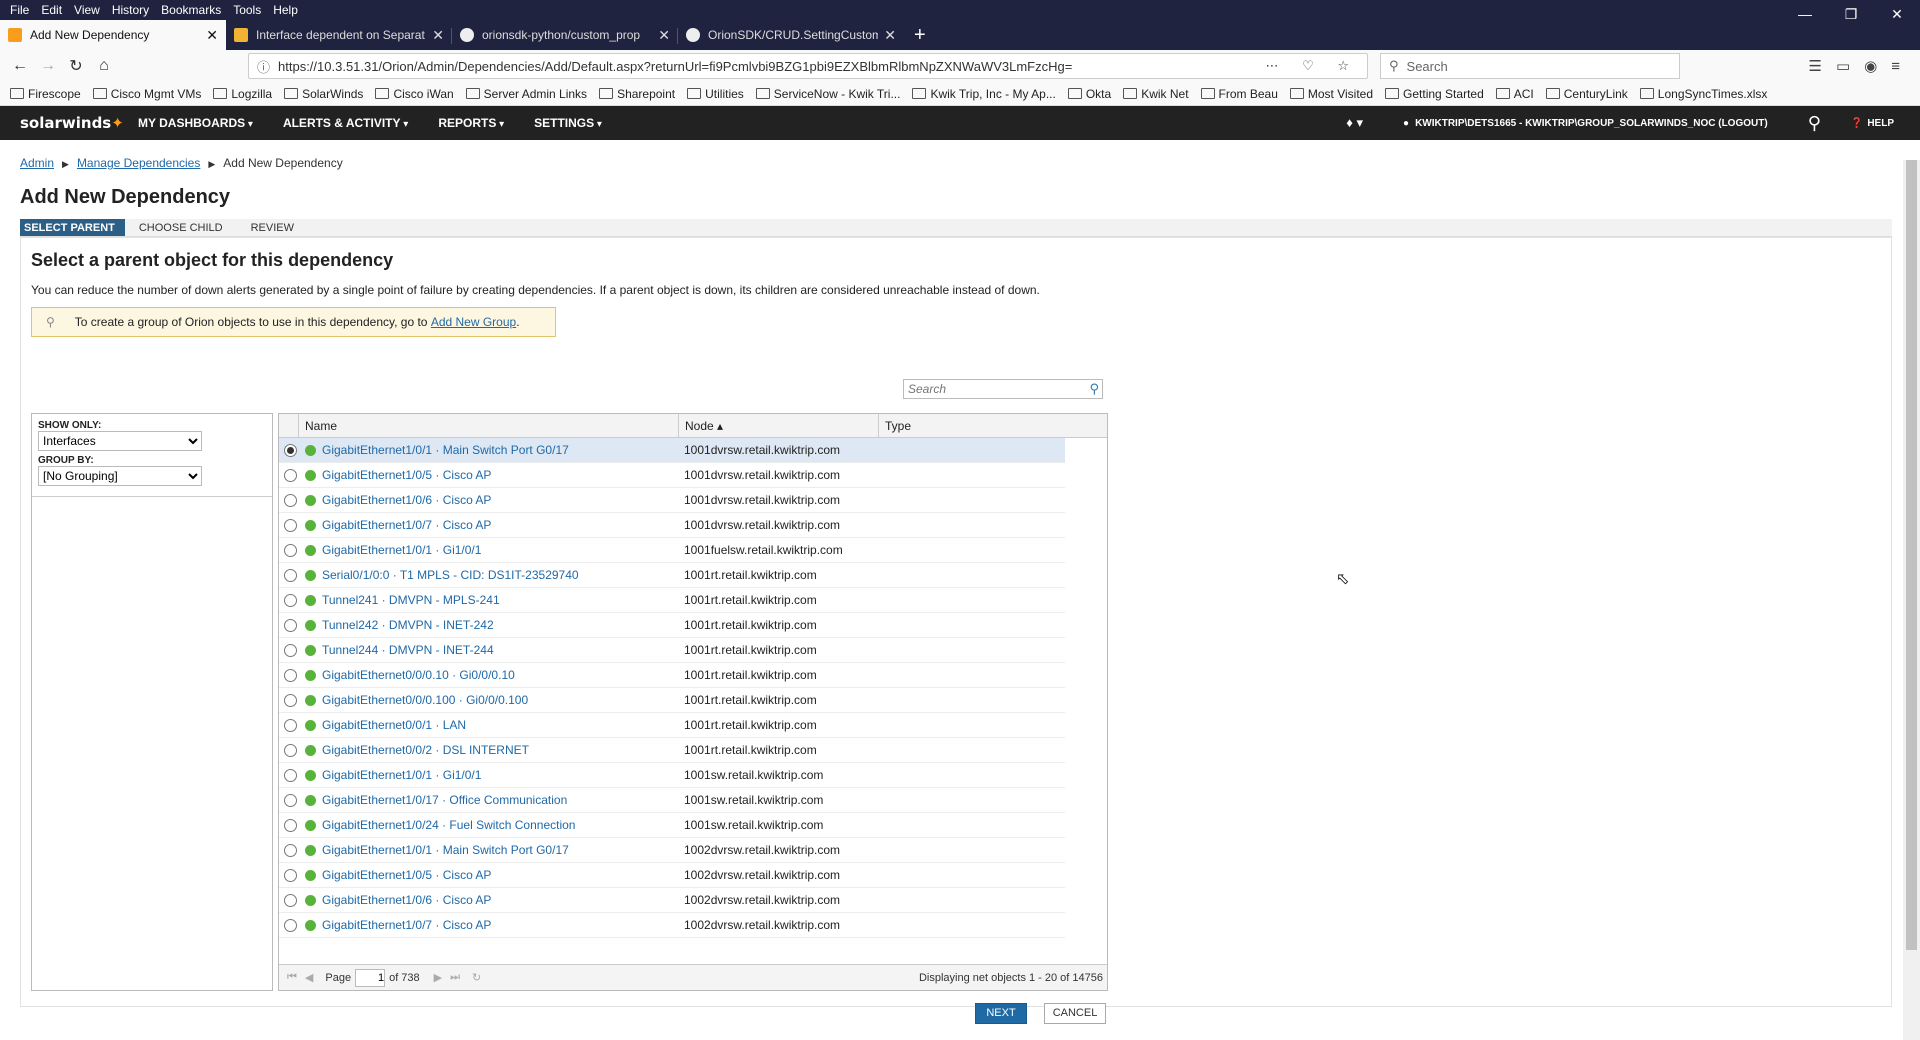 Image resolution: width=1920 pixels, height=1040 pixels. Describe the element at coordinates (503, 600) in the screenshot. I see `row-name-link: Tunnel241 · DMVPN - MPLS-241` at that location.